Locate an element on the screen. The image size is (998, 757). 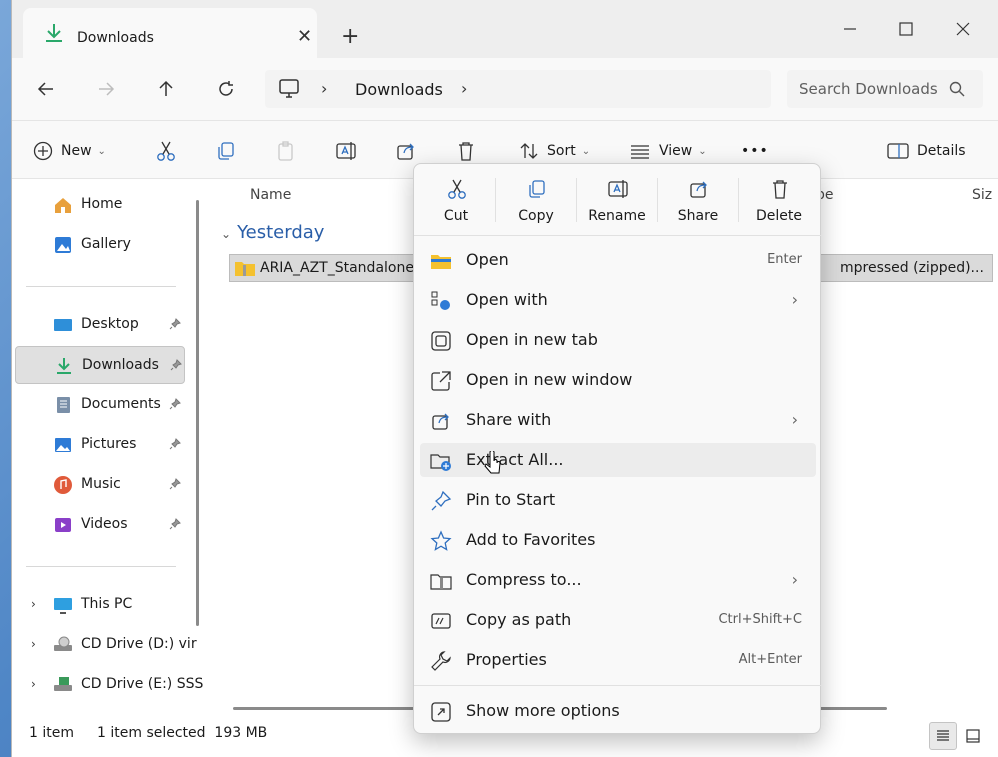
address-bar: › Downloads › is located at coordinates (518, 89).